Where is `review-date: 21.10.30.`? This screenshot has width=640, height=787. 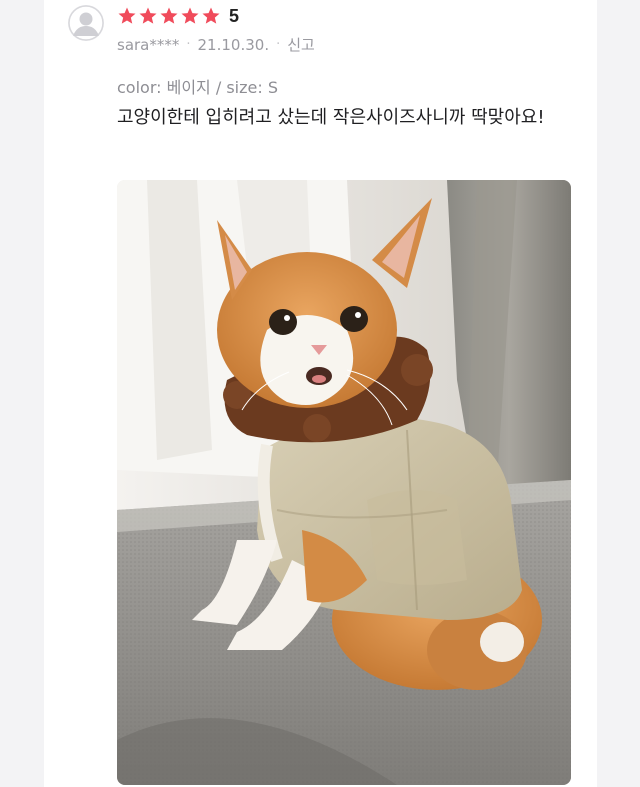
review-date: 21.10.30. is located at coordinates (233, 44).